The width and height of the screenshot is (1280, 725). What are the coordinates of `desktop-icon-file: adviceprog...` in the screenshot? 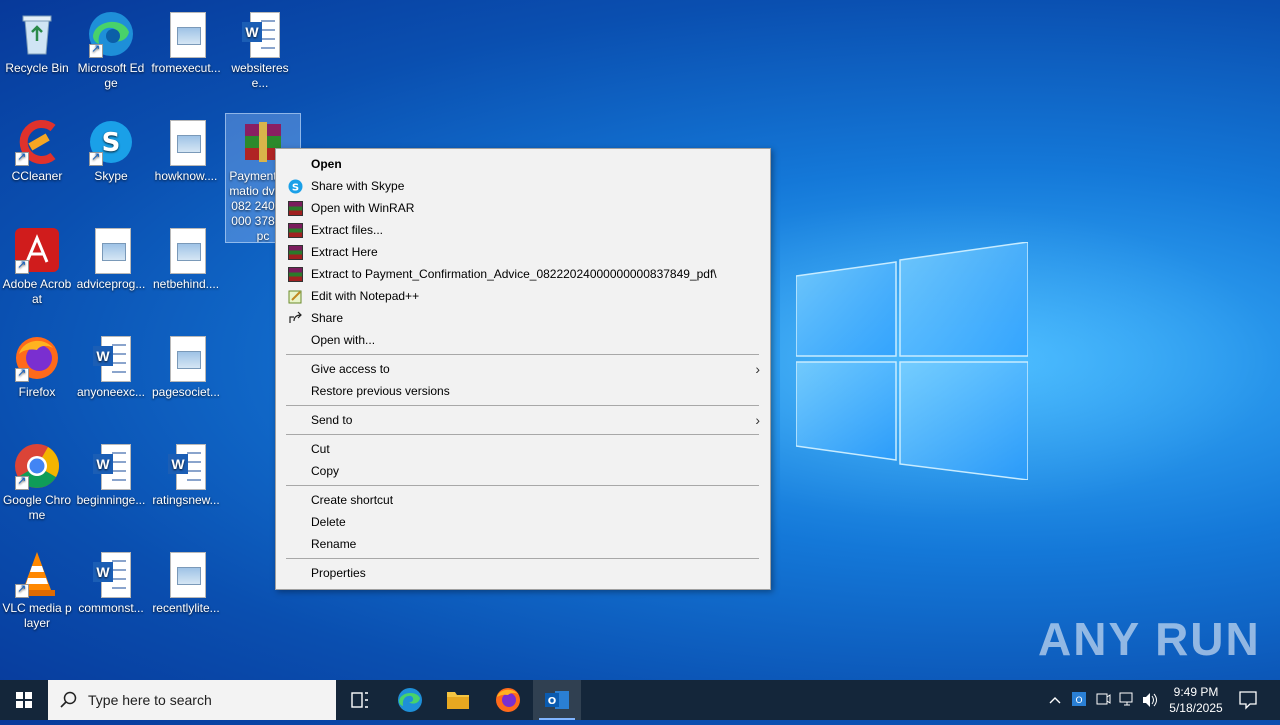 It's located at (111, 257).